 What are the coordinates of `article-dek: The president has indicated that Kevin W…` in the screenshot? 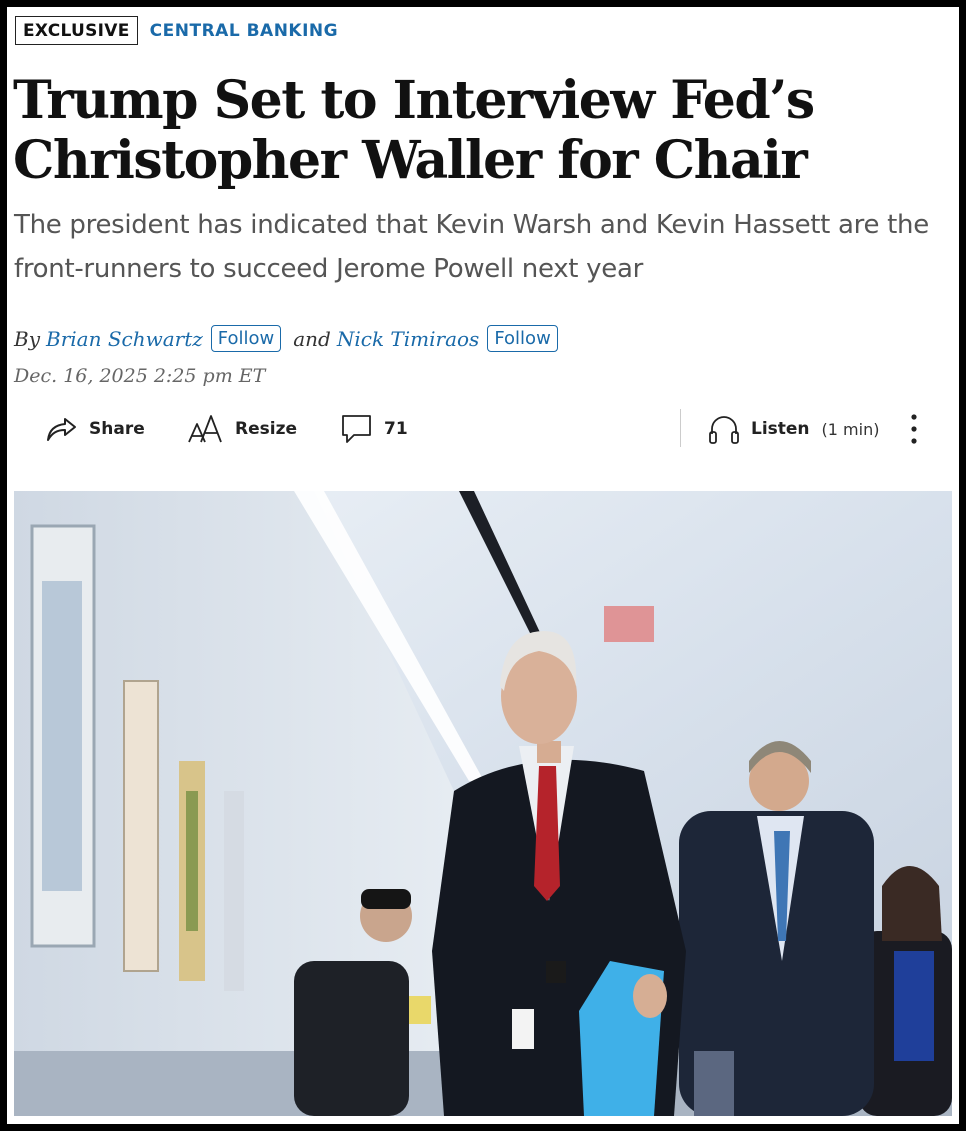 It's located at (471, 247).